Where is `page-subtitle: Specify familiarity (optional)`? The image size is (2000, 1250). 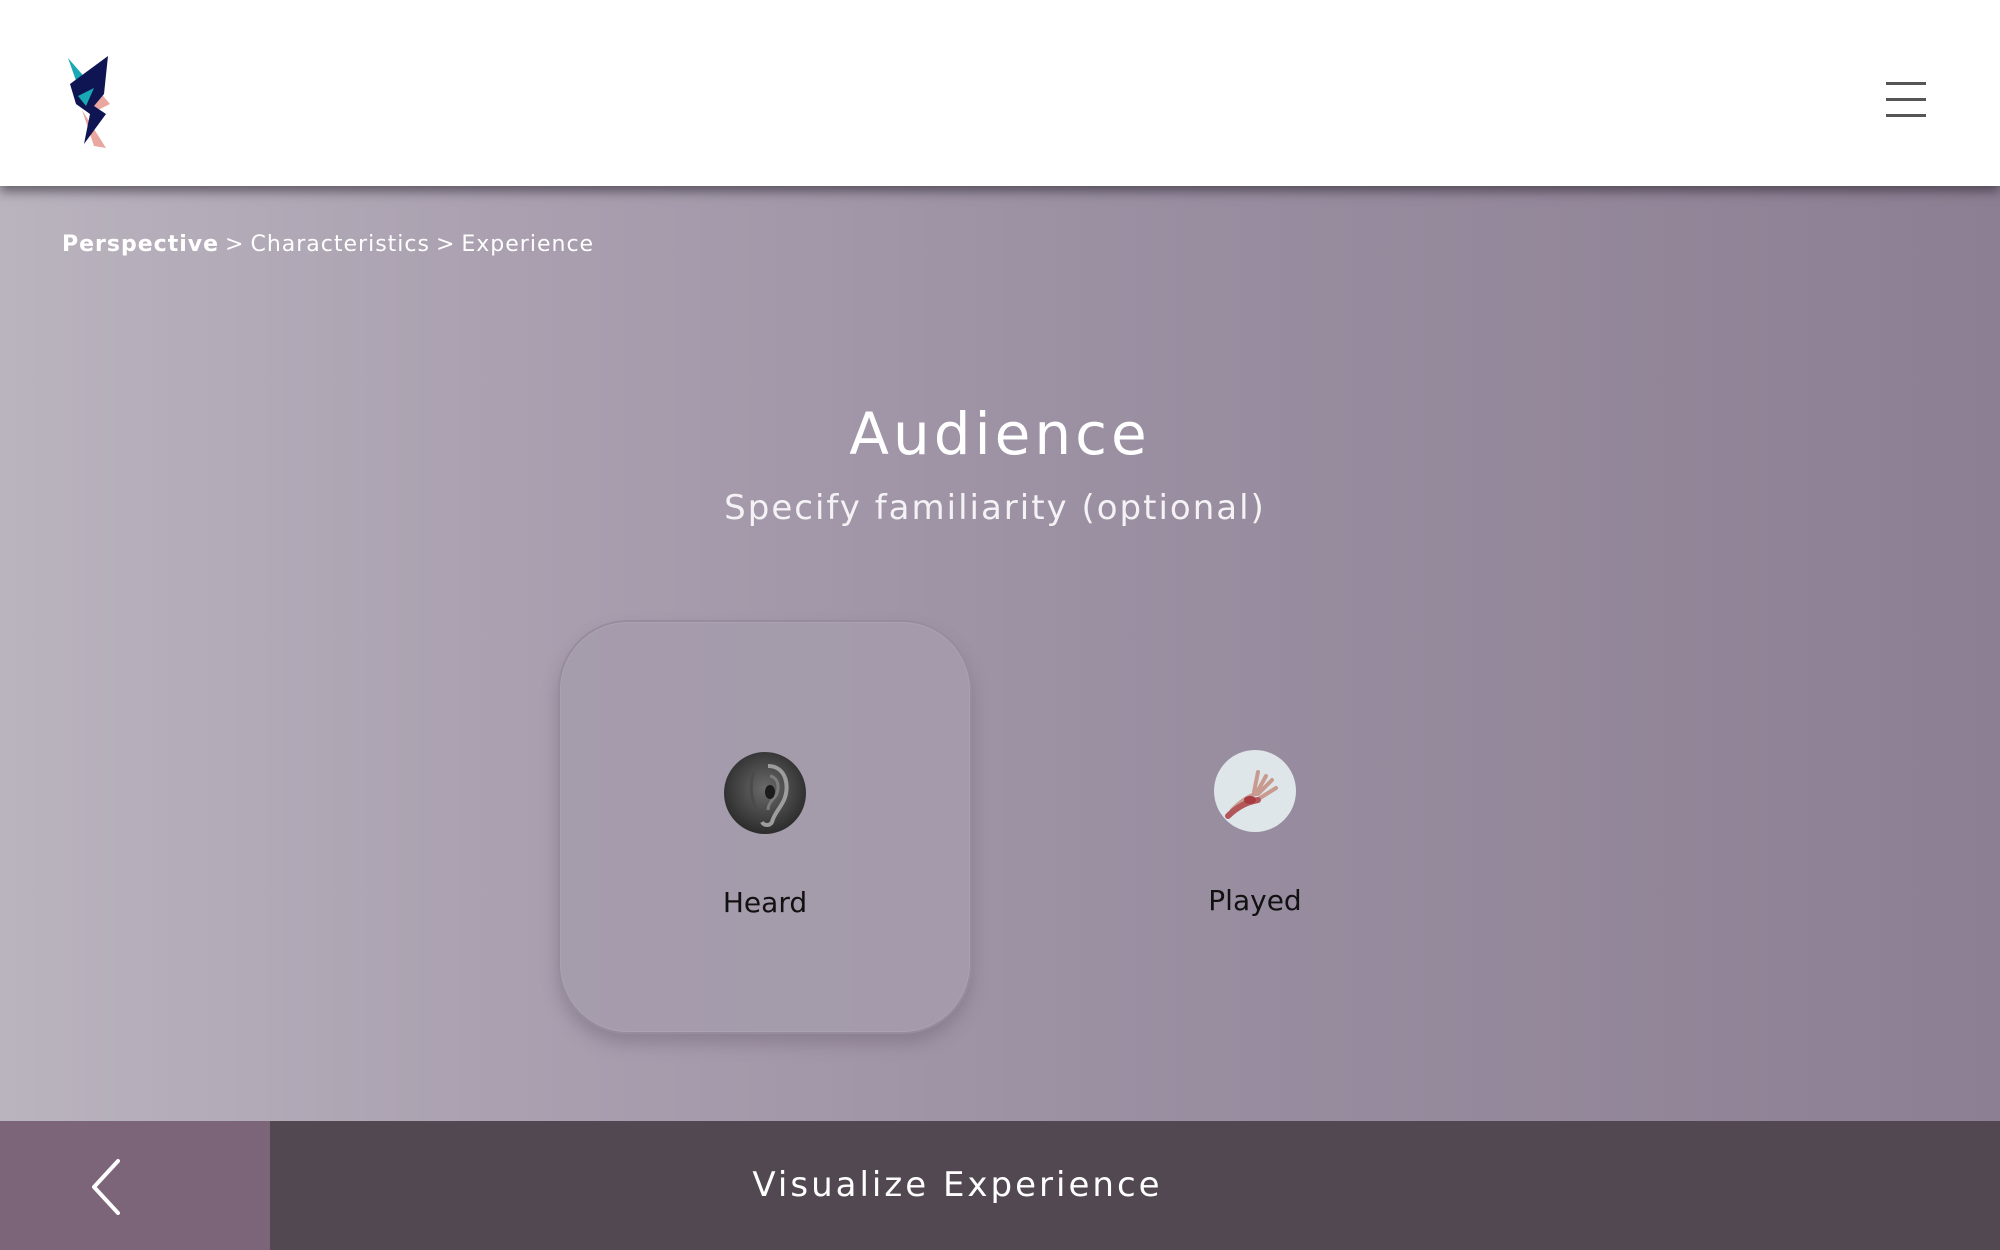 page-subtitle: Specify familiarity (optional) is located at coordinates (995, 508).